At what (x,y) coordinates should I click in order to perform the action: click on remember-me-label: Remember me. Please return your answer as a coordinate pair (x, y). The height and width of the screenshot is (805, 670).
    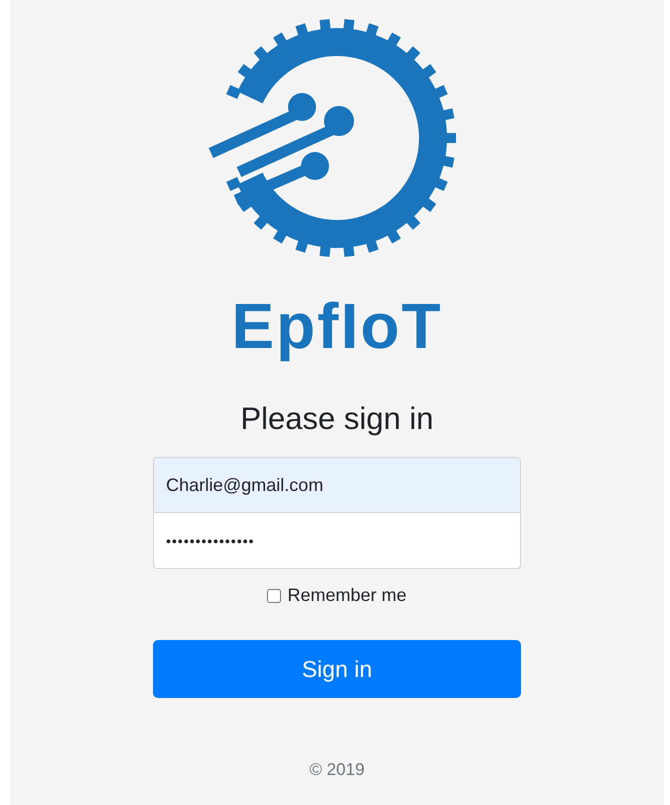
    Looking at the image, I should click on (347, 595).